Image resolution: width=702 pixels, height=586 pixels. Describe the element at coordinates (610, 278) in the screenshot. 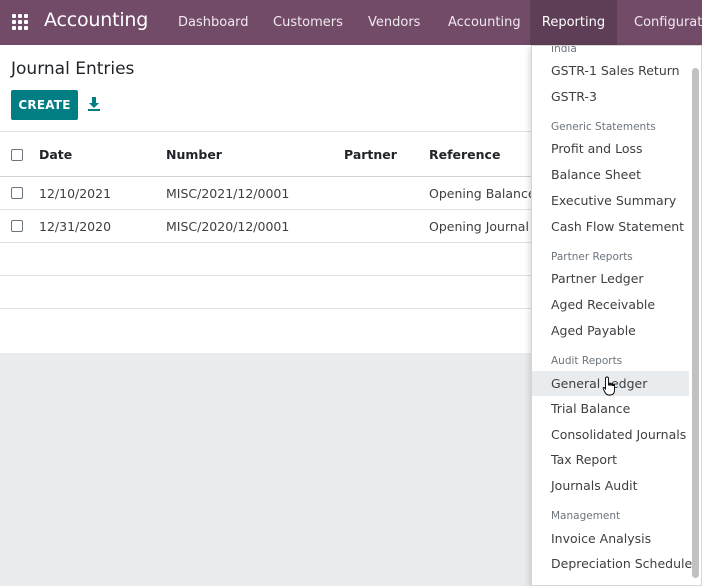

I see `menu-item-partner-ledger: Partner Ledger` at that location.